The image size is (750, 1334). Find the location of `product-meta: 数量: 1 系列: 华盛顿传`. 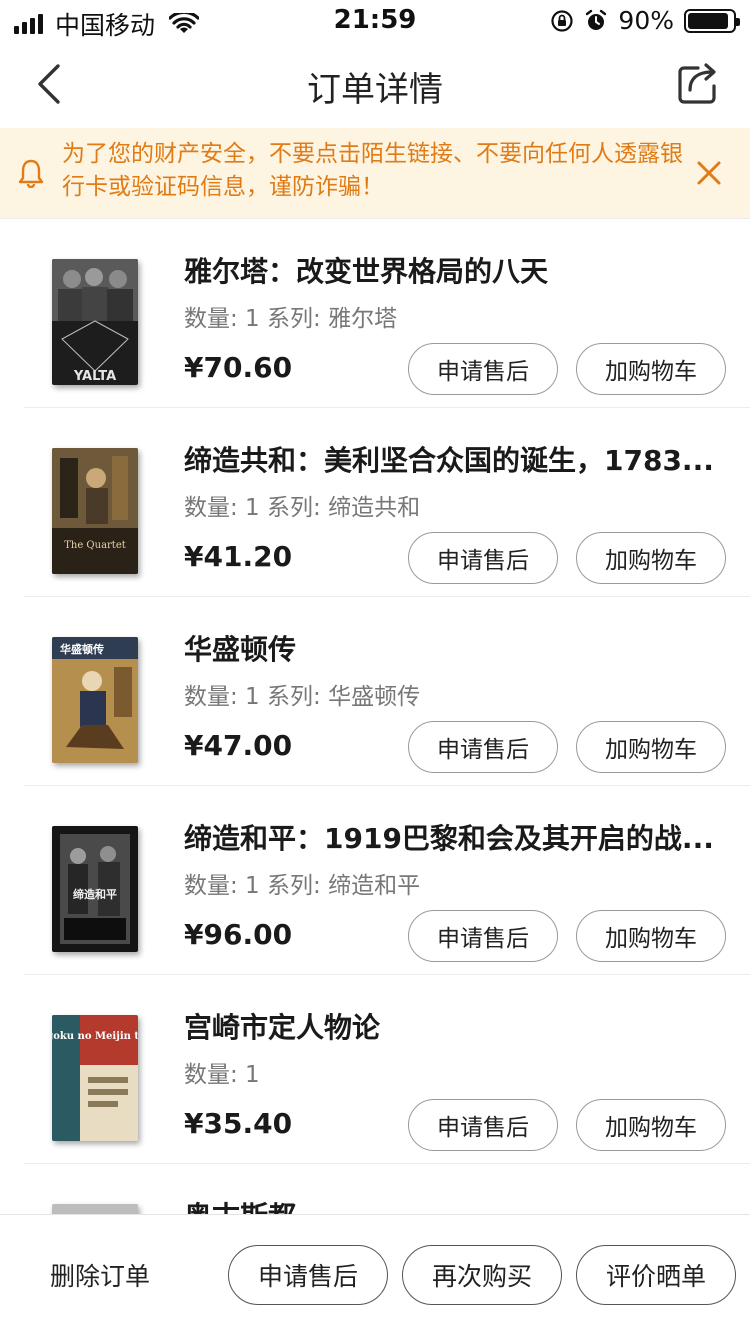

product-meta: 数量: 1 系列: 华盛顿传 is located at coordinates (302, 697).